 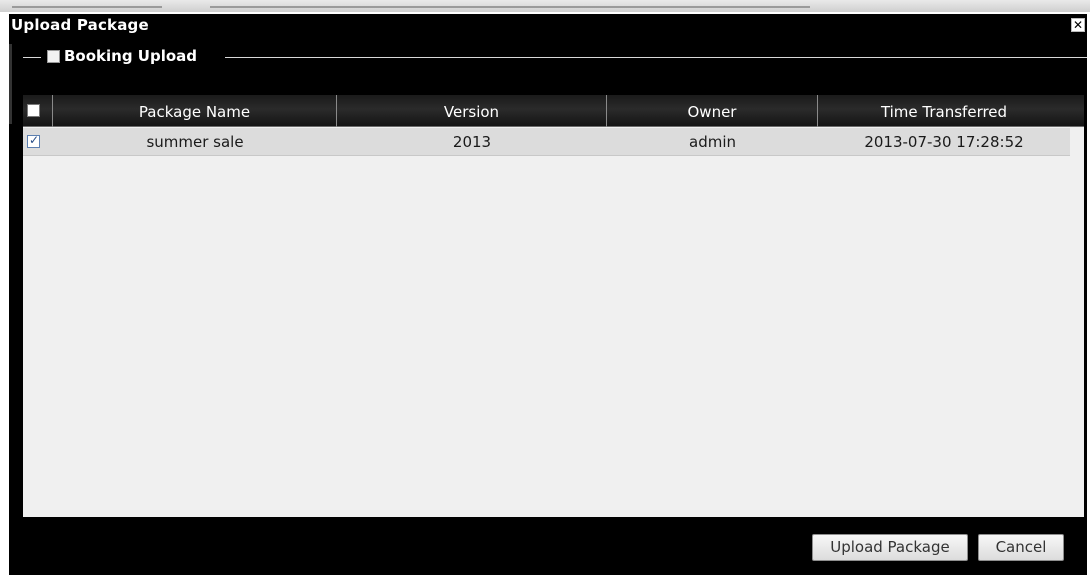 I want to click on booking-upload-checkbox, so click(x=53, y=56).